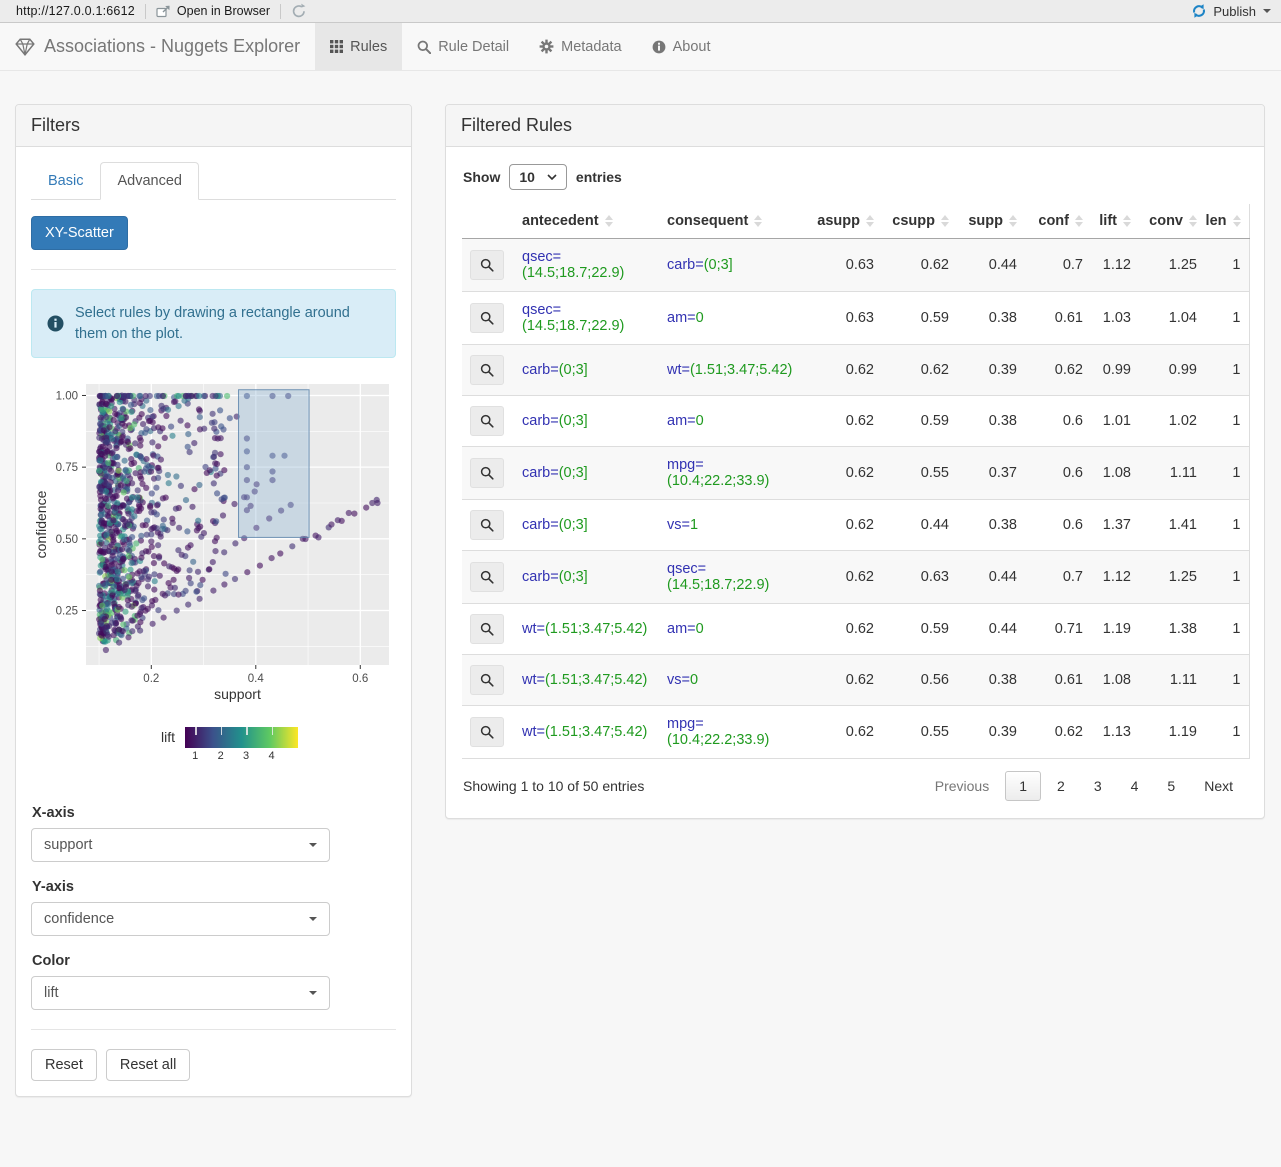 This screenshot has height=1167, width=1281. What do you see at coordinates (65, 181) in the screenshot?
I see `tab-basic: Basic` at bounding box center [65, 181].